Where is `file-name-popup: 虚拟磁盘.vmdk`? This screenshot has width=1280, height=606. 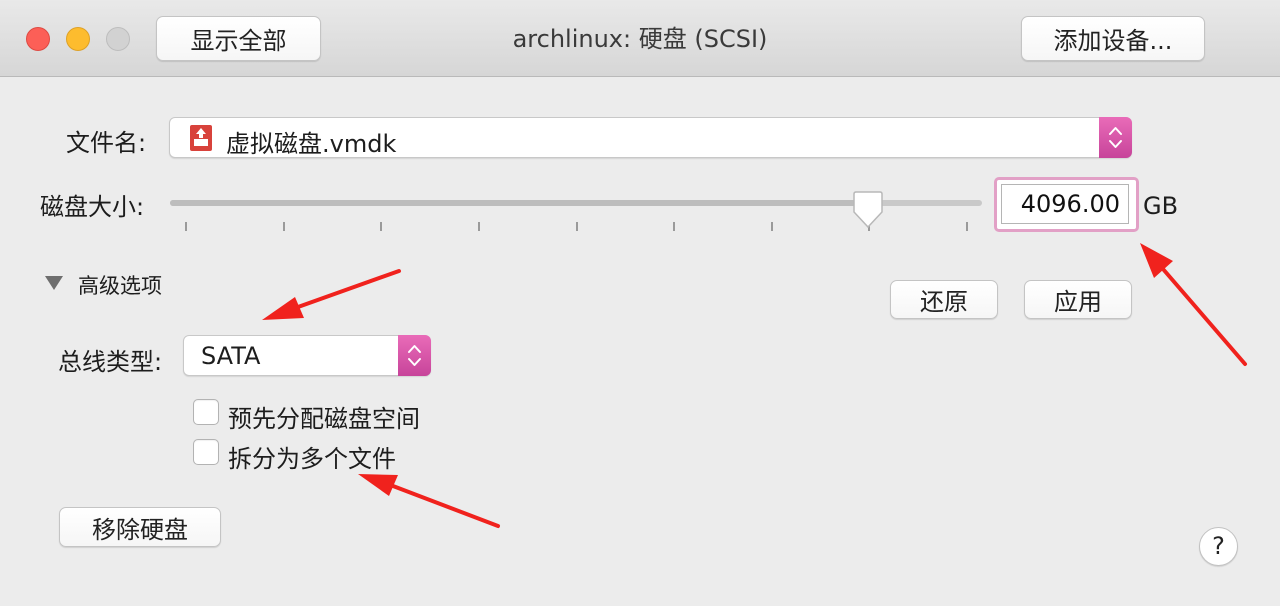 file-name-popup: 虚拟磁盘.vmdk is located at coordinates (650, 137).